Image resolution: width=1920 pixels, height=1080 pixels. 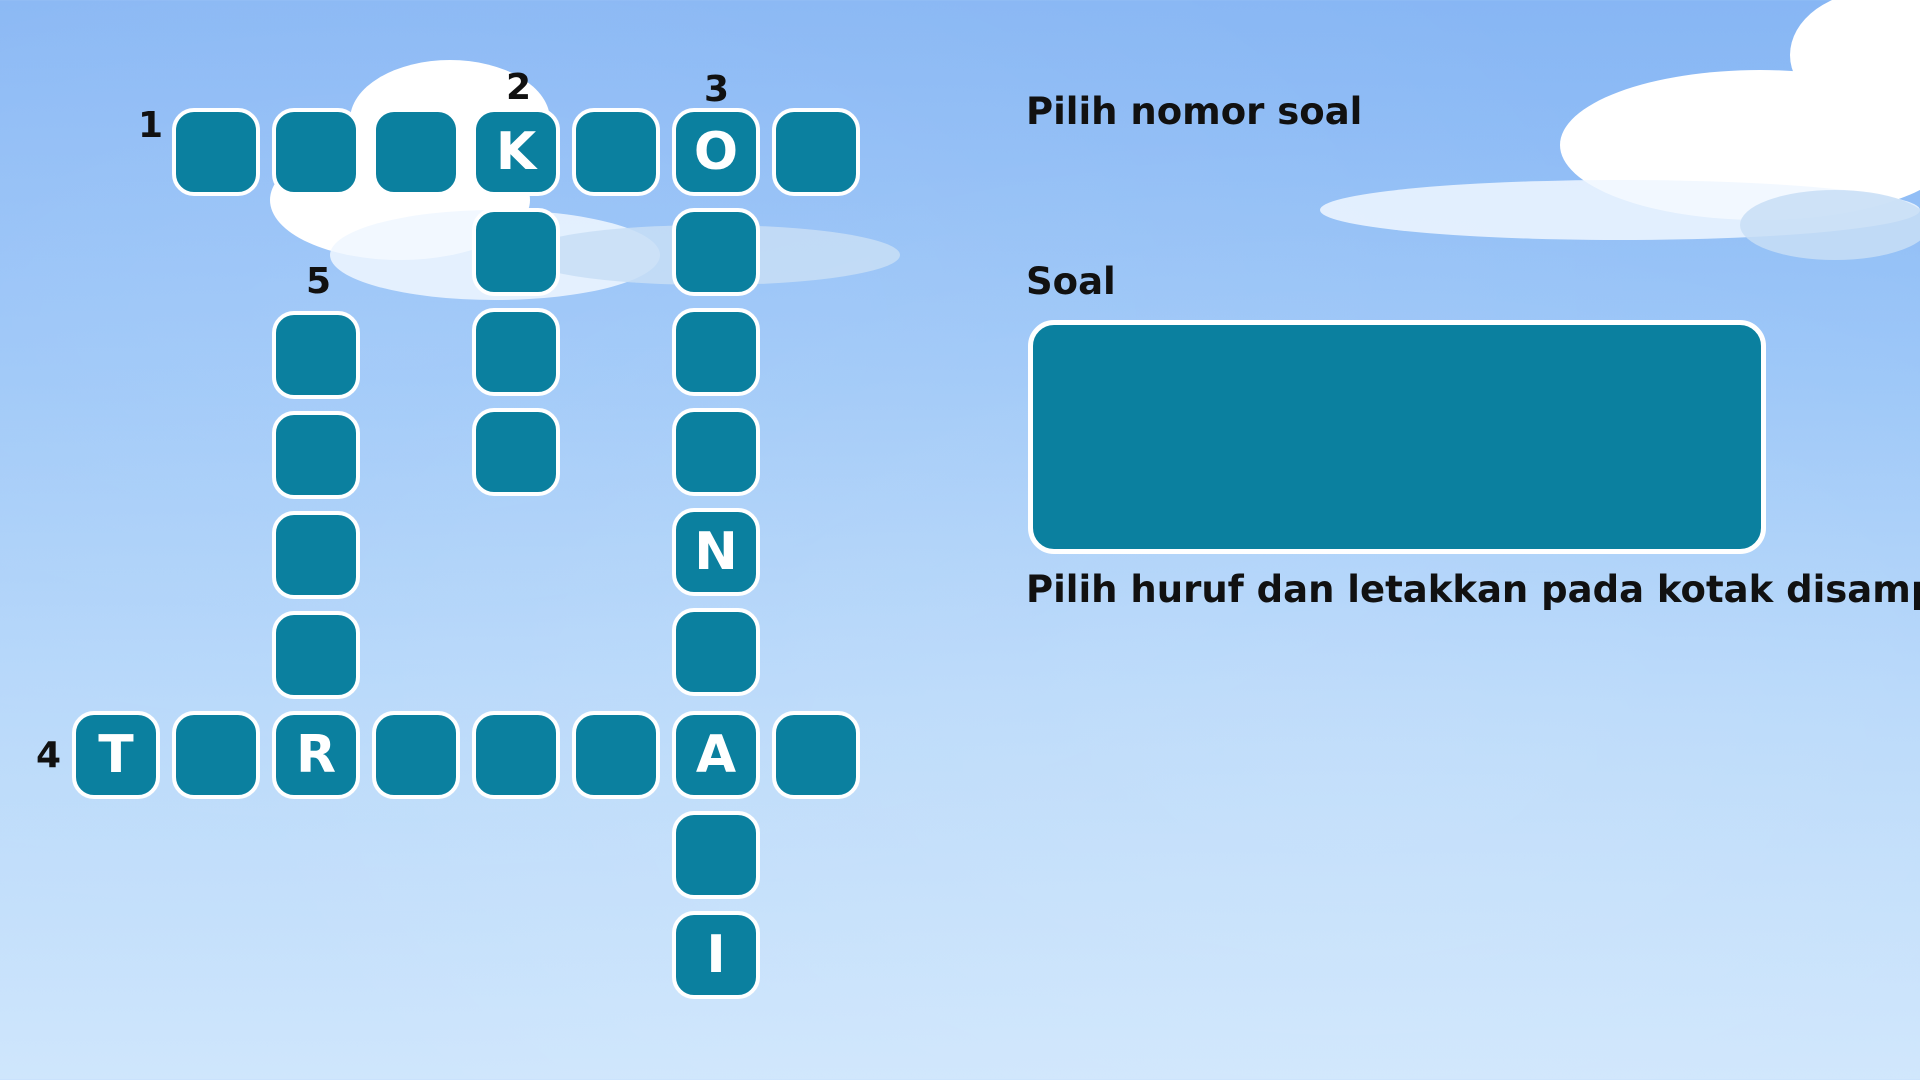 I want to click on crossword-cell: A, so click(x=716, y=755).